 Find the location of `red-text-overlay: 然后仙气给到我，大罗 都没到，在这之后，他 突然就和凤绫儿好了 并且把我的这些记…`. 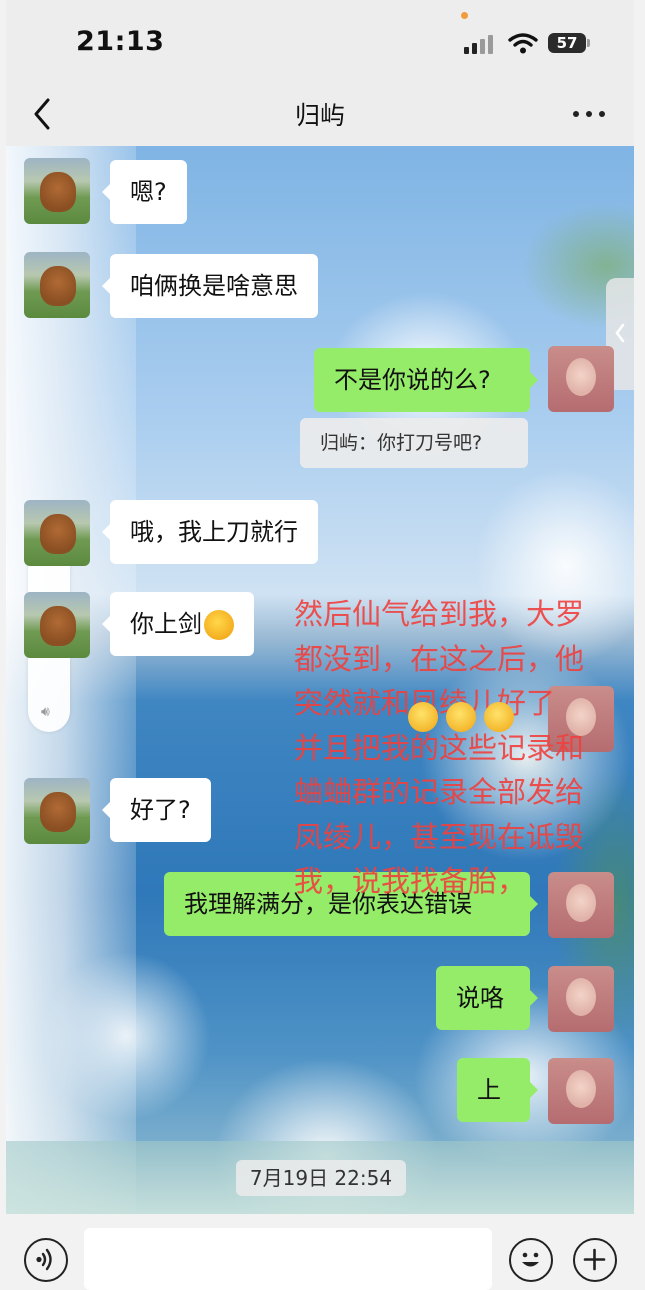

red-text-overlay: 然后仙气给到我，大罗 都没到，在这之后，他 突然就和凤绫儿好了 并且把我的这些记… is located at coordinates (459, 748).